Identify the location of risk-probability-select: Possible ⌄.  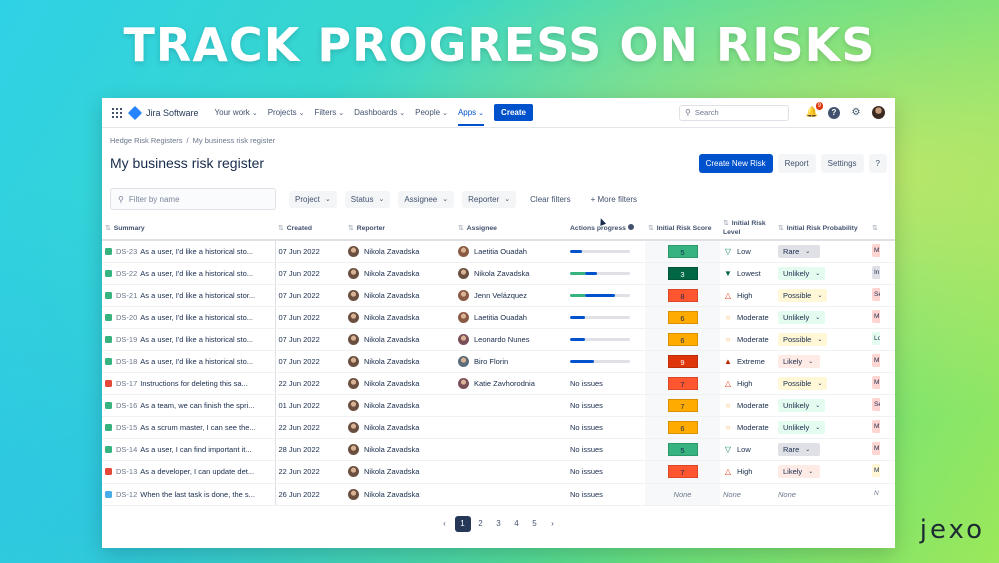
(803, 384).